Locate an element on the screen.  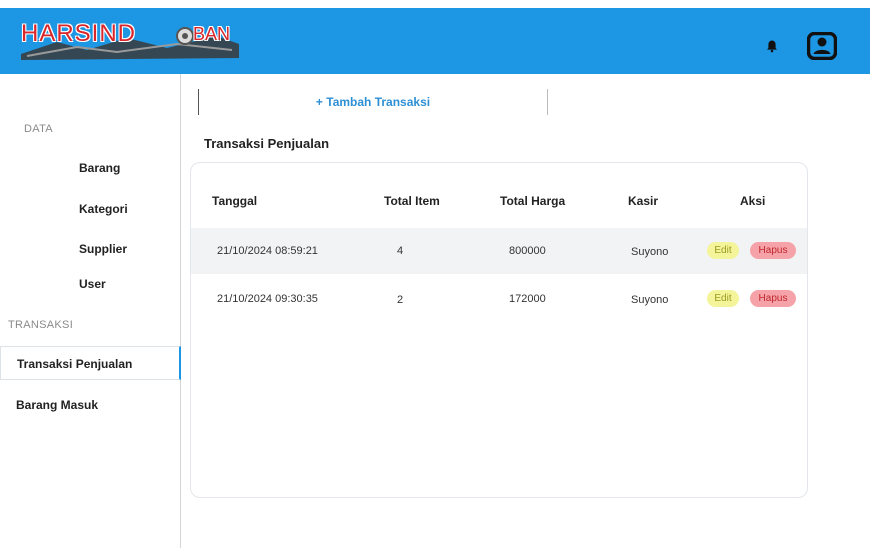
sidebar-item-transaksi-penjualan: Transaksi Penjualan is located at coordinates (90, 363).